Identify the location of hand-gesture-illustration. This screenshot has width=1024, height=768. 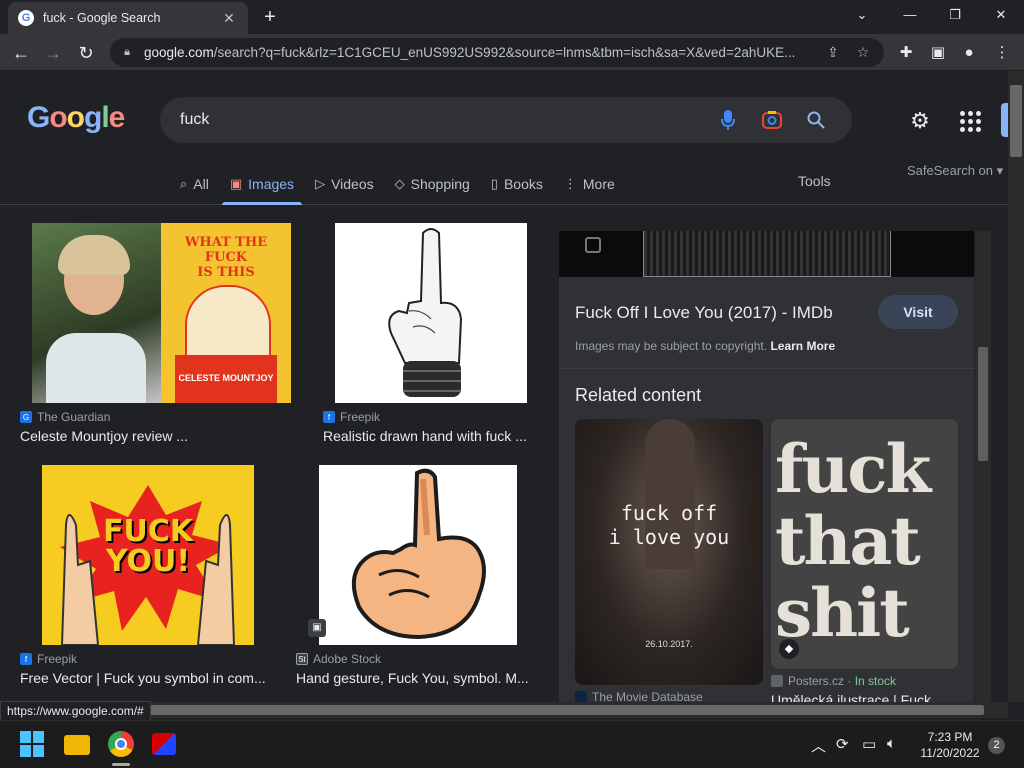
(418, 554).